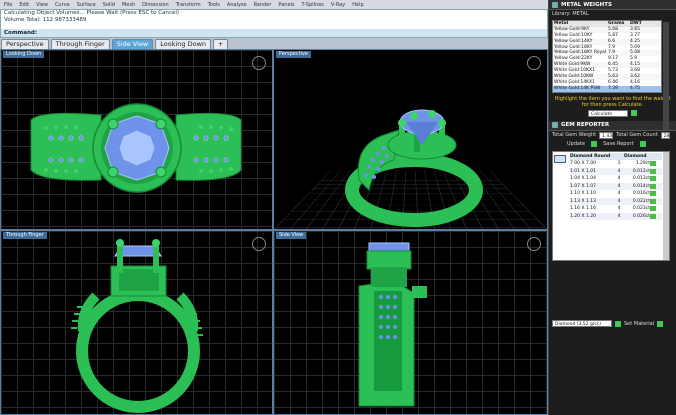  Describe the element at coordinates (86, 5) in the screenshot. I see `menu-item: Surface` at that location.